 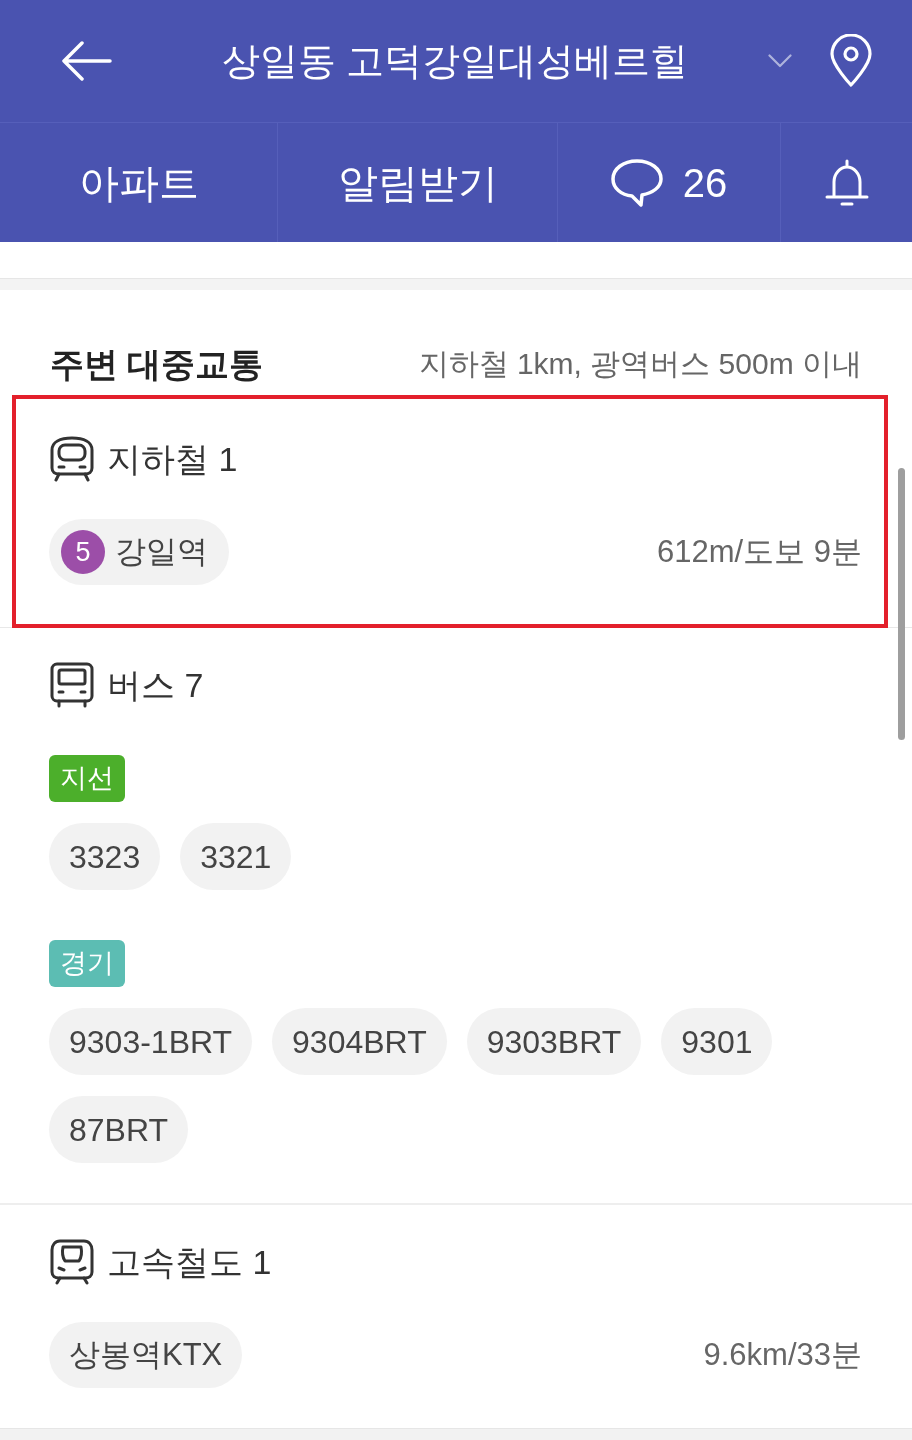 I want to click on station-chip: 상봉역KTX, so click(x=146, y=1355).